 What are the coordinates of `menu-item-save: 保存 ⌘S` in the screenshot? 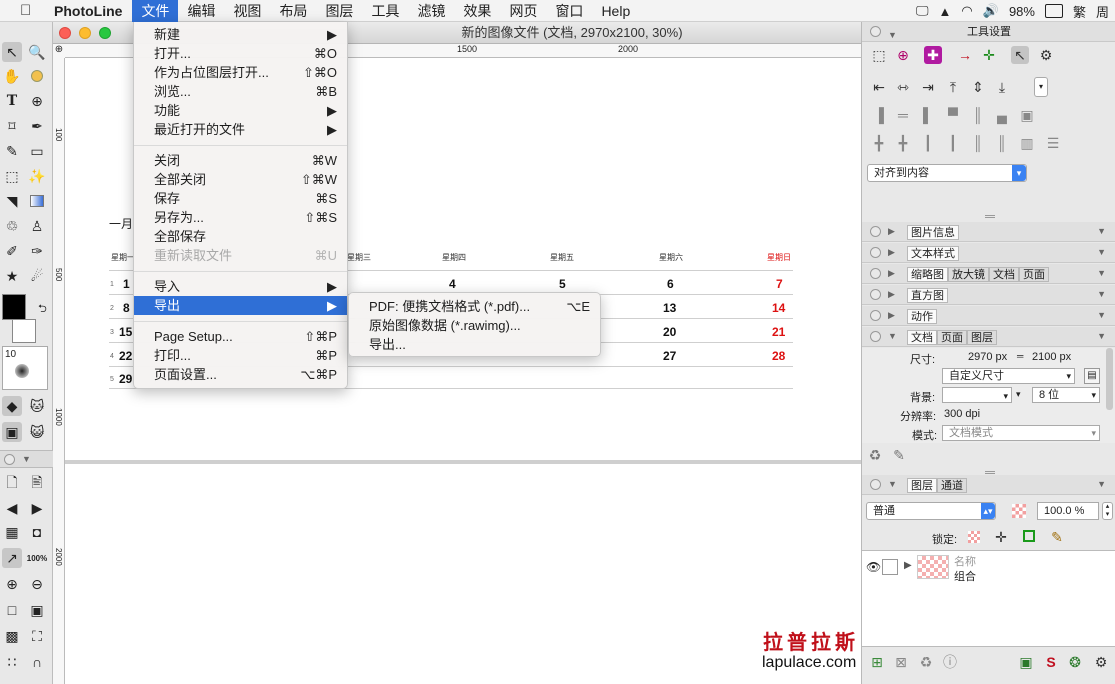 It's located at (240, 198).